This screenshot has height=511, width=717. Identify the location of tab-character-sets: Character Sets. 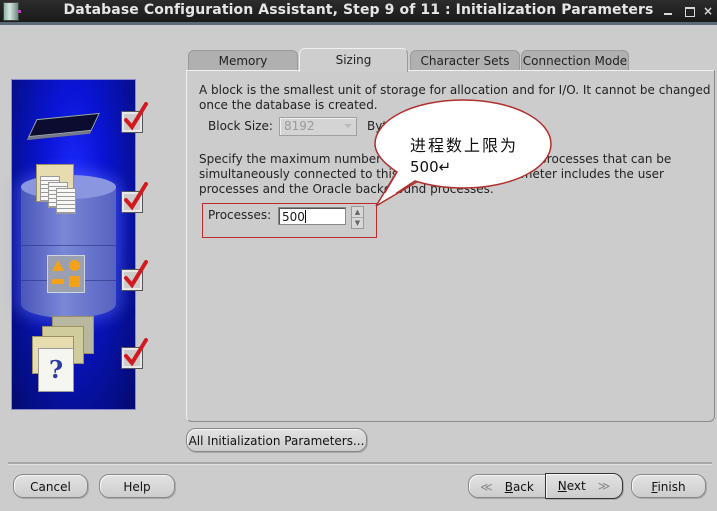
(465, 60).